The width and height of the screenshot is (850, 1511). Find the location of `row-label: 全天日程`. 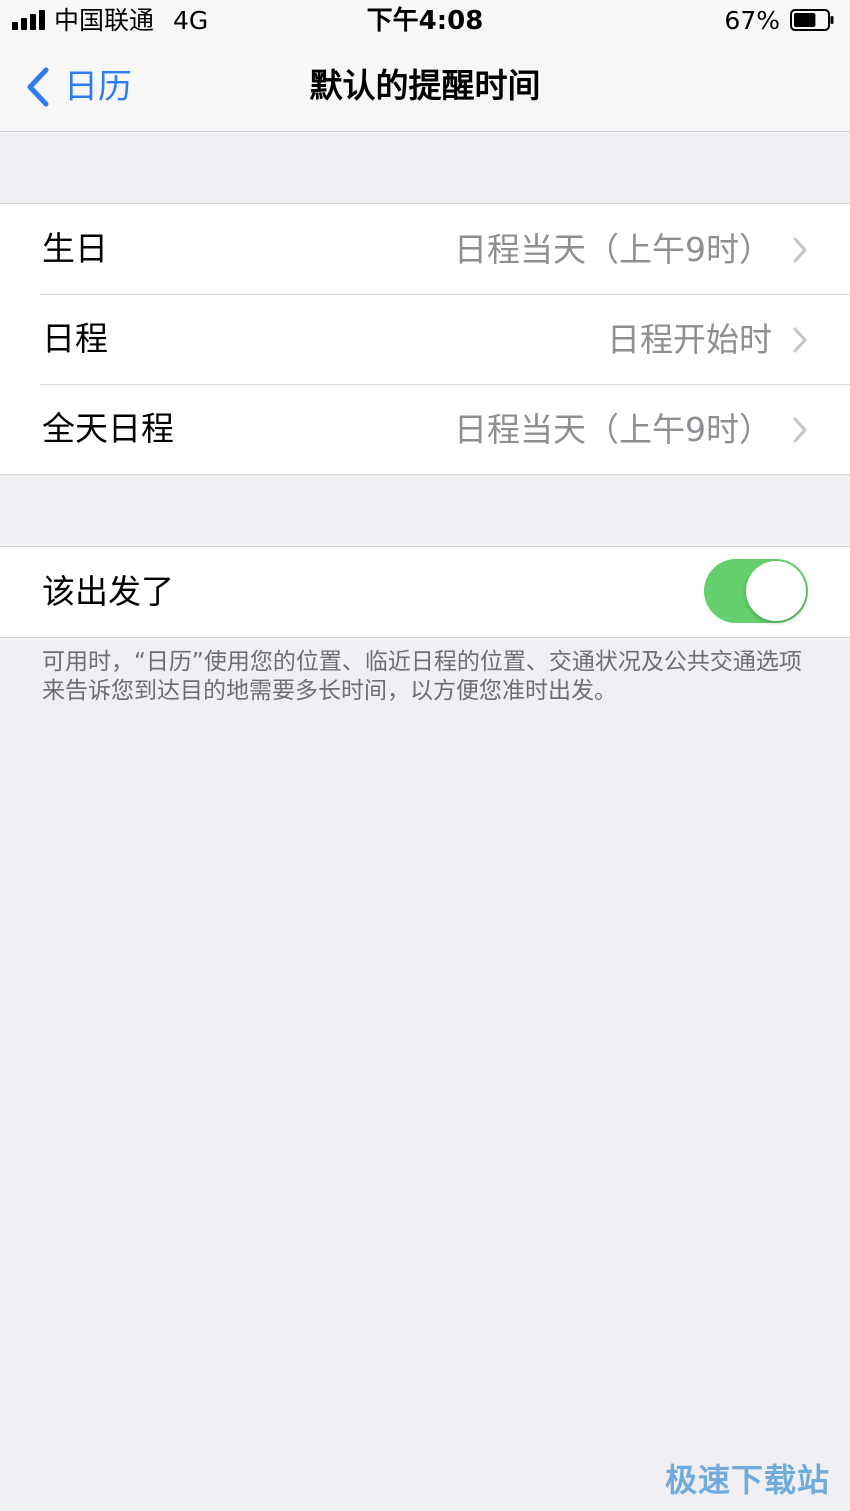

row-label: 全天日程 is located at coordinates (108, 428).